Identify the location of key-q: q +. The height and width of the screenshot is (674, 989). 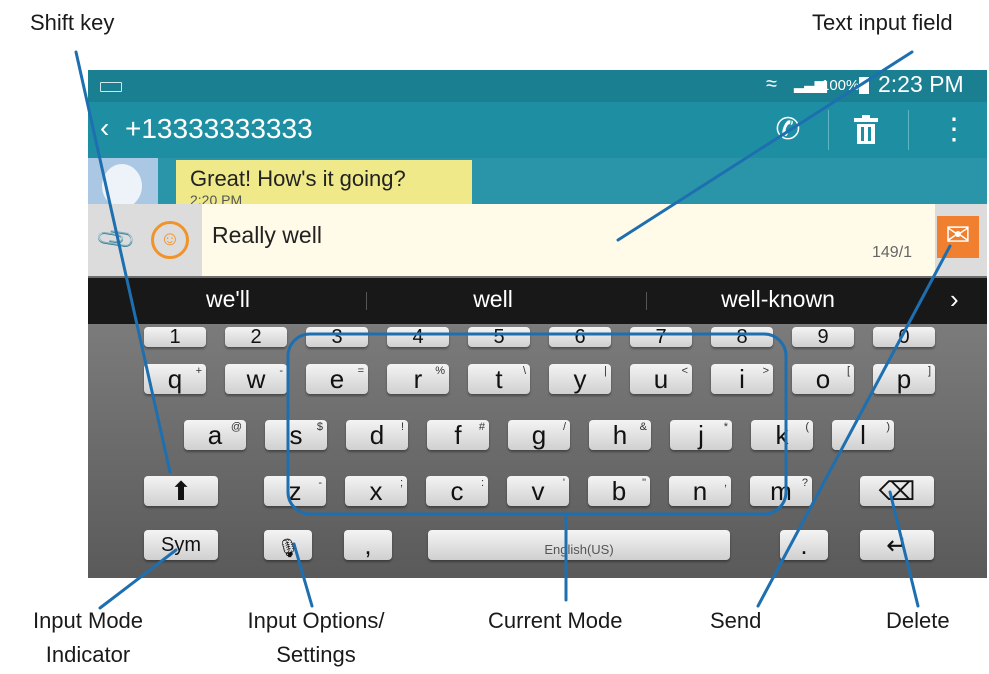
(175, 379).